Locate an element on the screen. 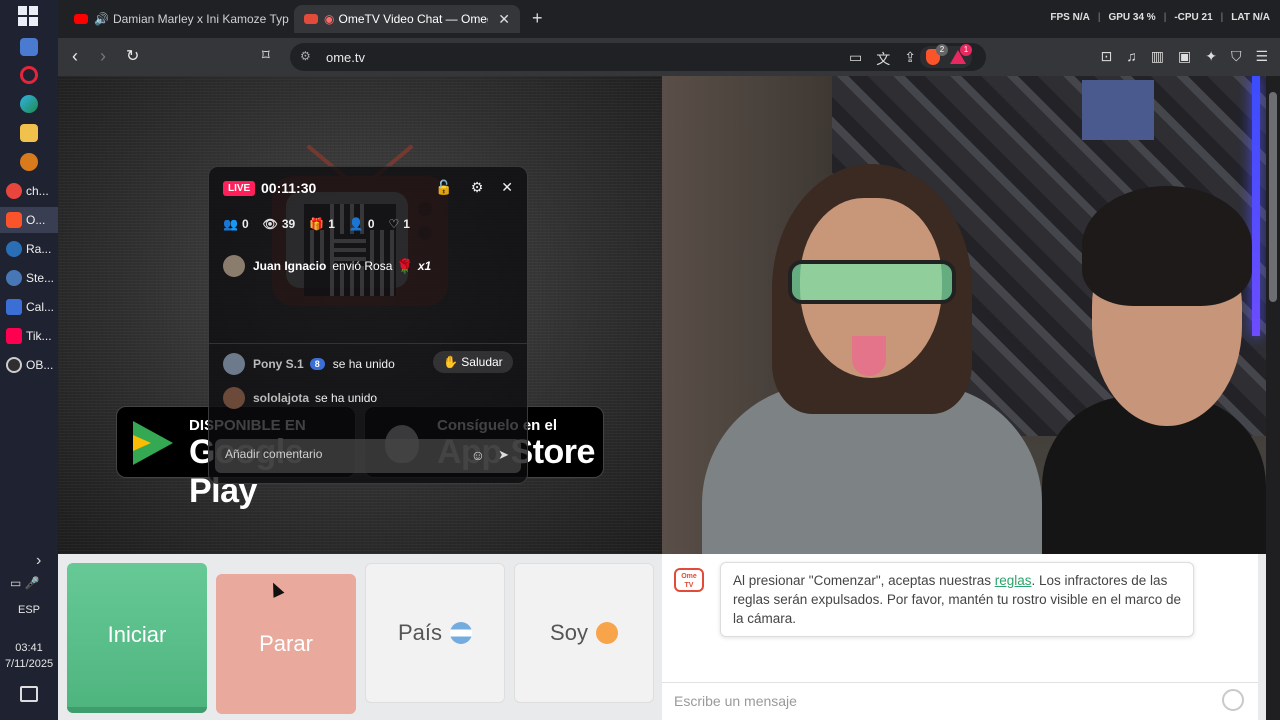 Image resolution: width=1280 pixels, height=720 pixels. followers-stat: 👥 0 is located at coordinates (236, 224).